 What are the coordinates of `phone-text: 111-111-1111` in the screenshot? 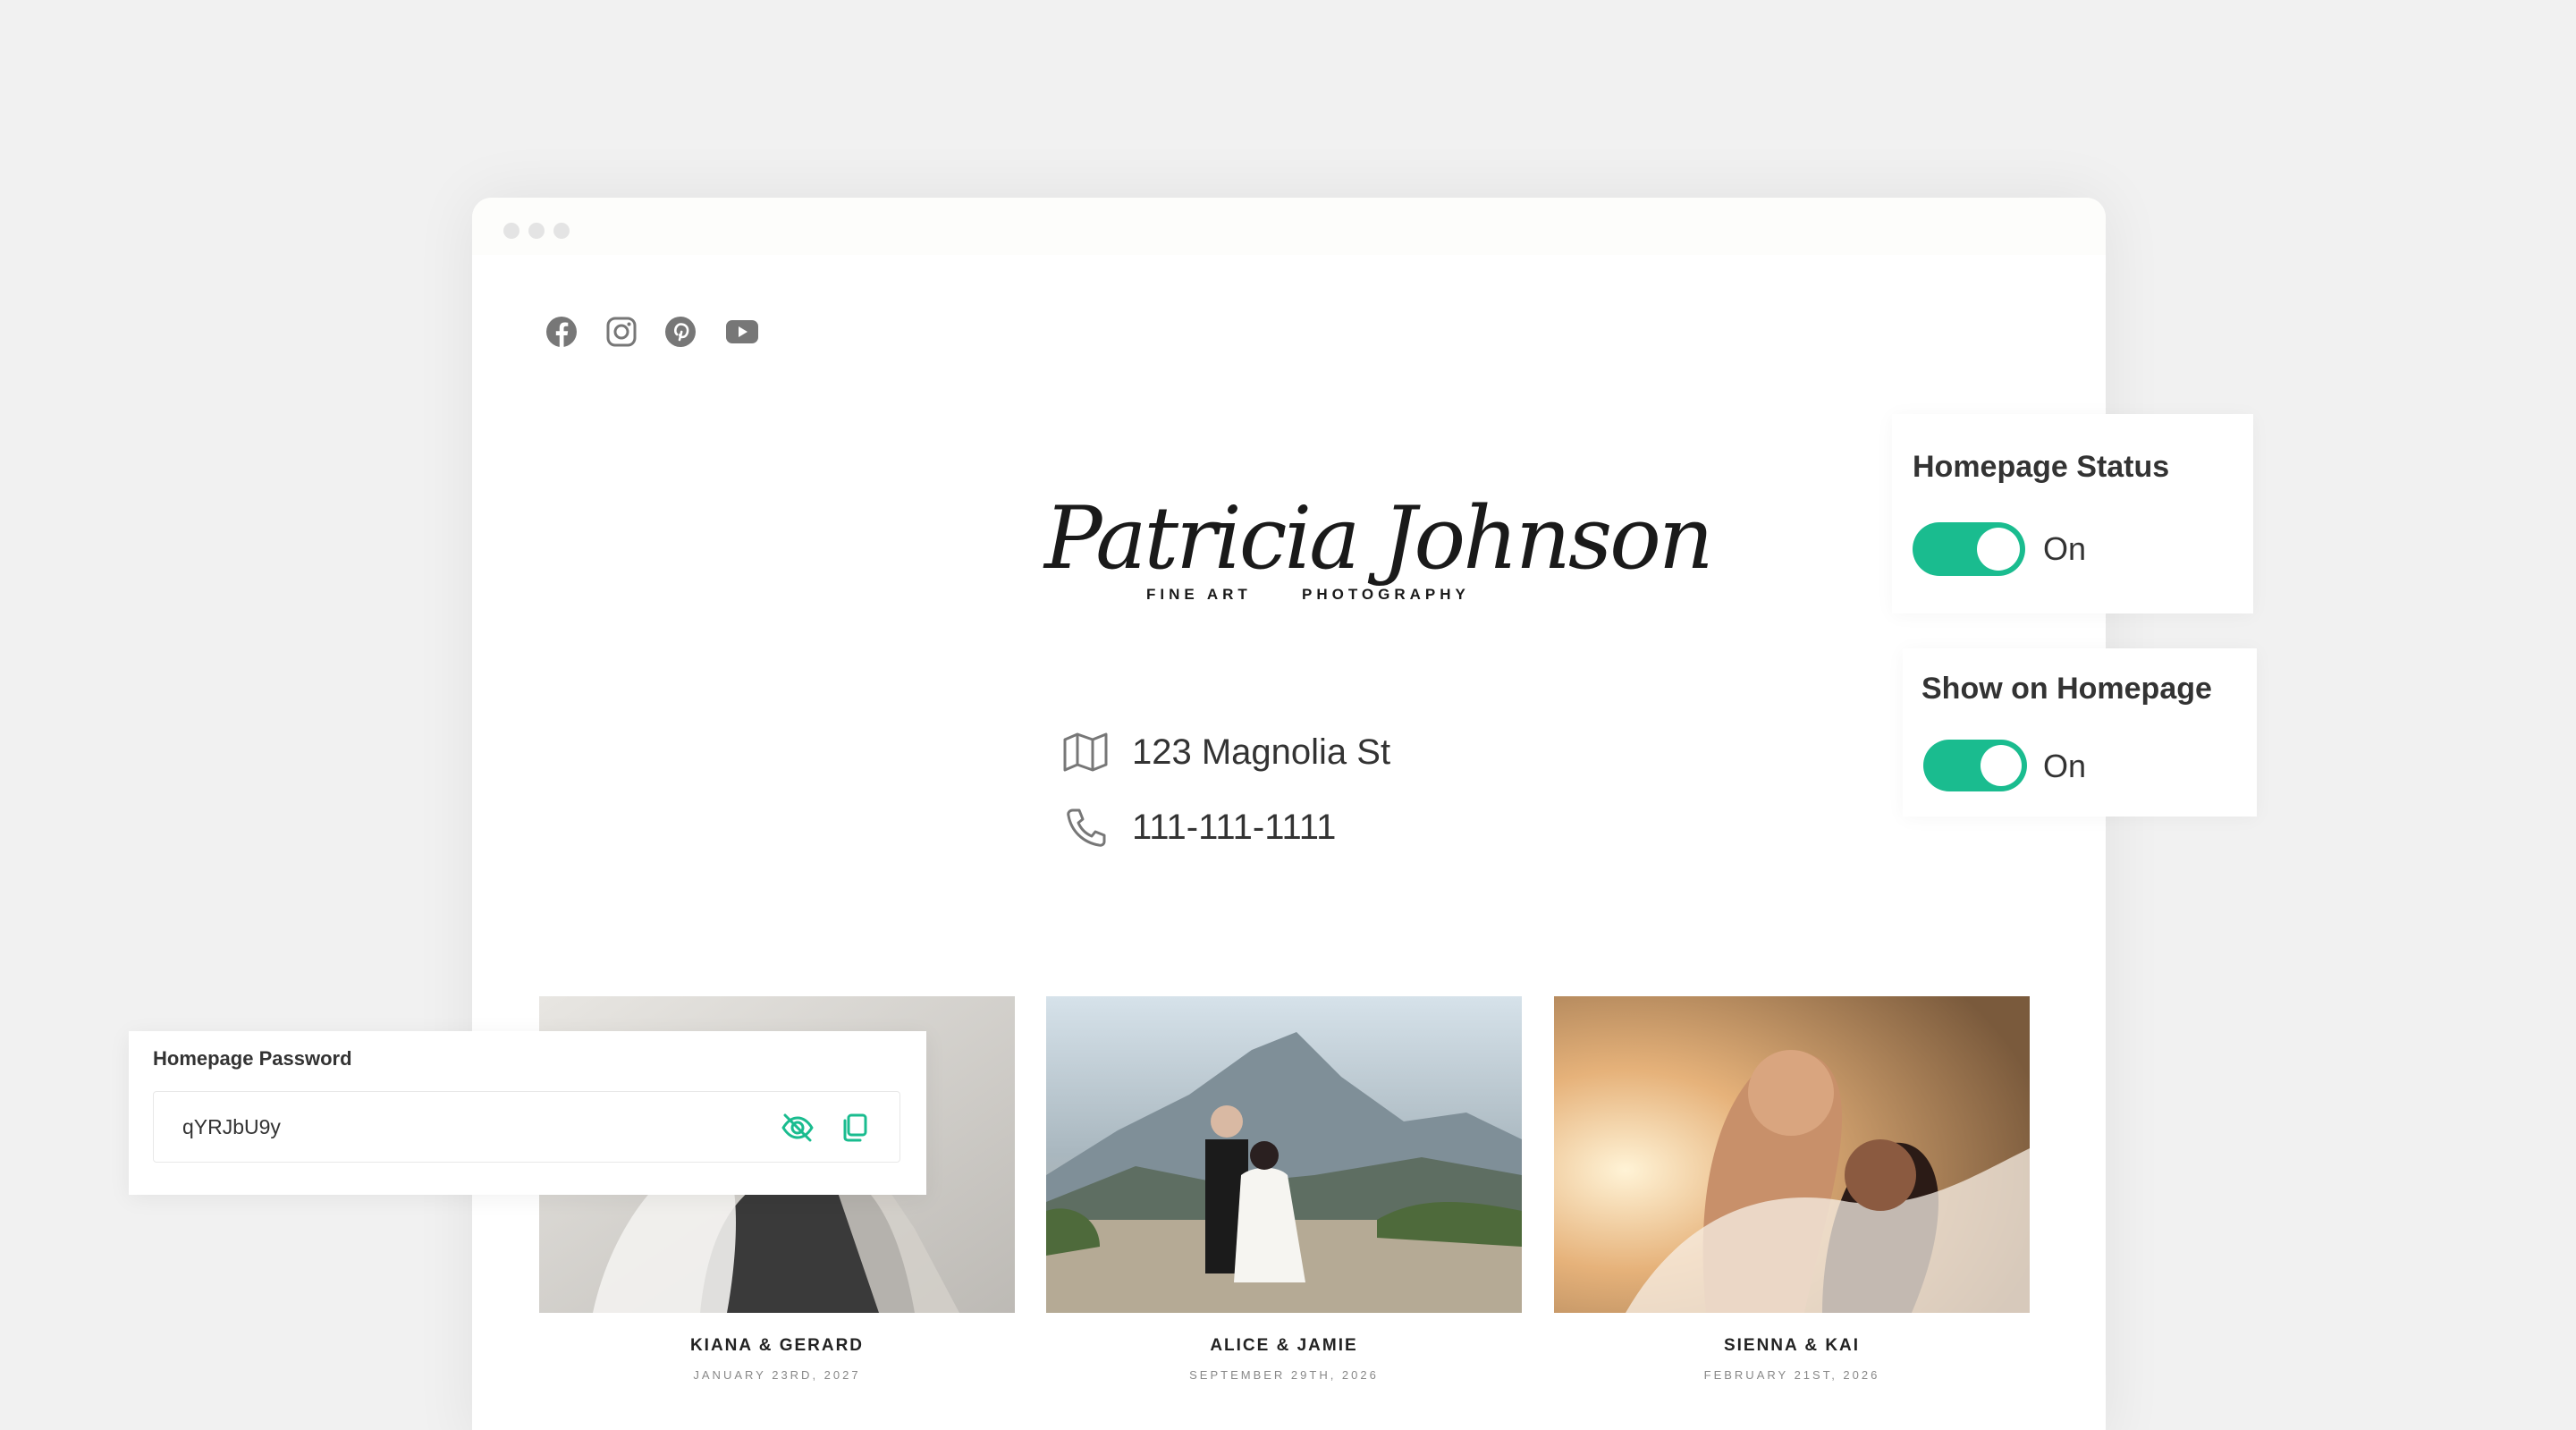 It's located at (1234, 827).